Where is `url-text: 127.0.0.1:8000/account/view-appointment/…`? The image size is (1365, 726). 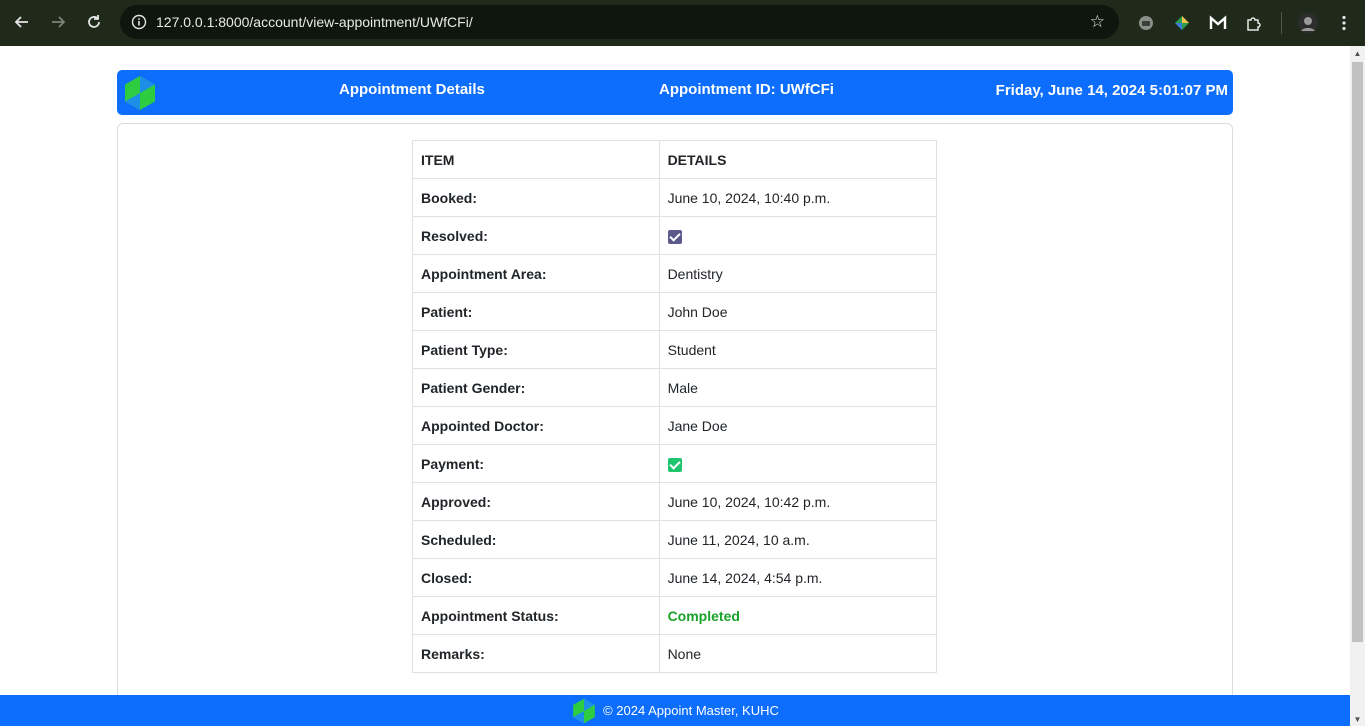 url-text: 127.0.0.1:8000/account/view-appointment/… is located at coordinates (314, 22).